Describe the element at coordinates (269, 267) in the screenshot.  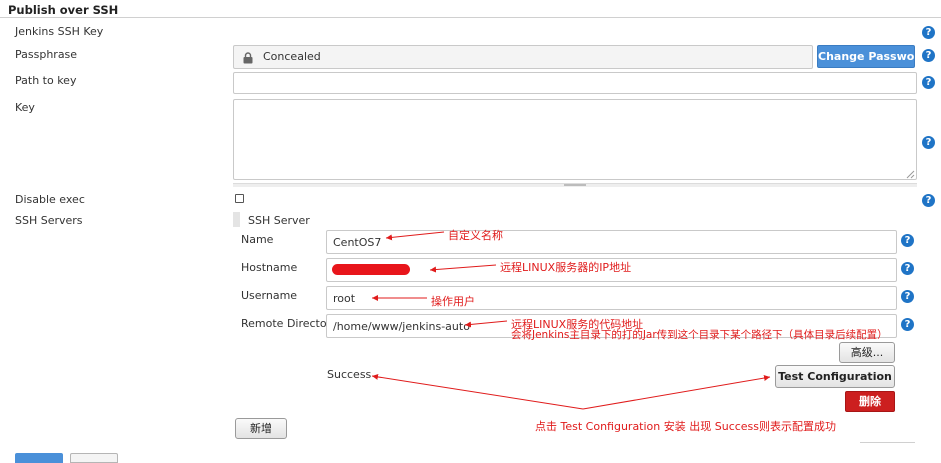
I see `hostname-label: Hostname` at that location.